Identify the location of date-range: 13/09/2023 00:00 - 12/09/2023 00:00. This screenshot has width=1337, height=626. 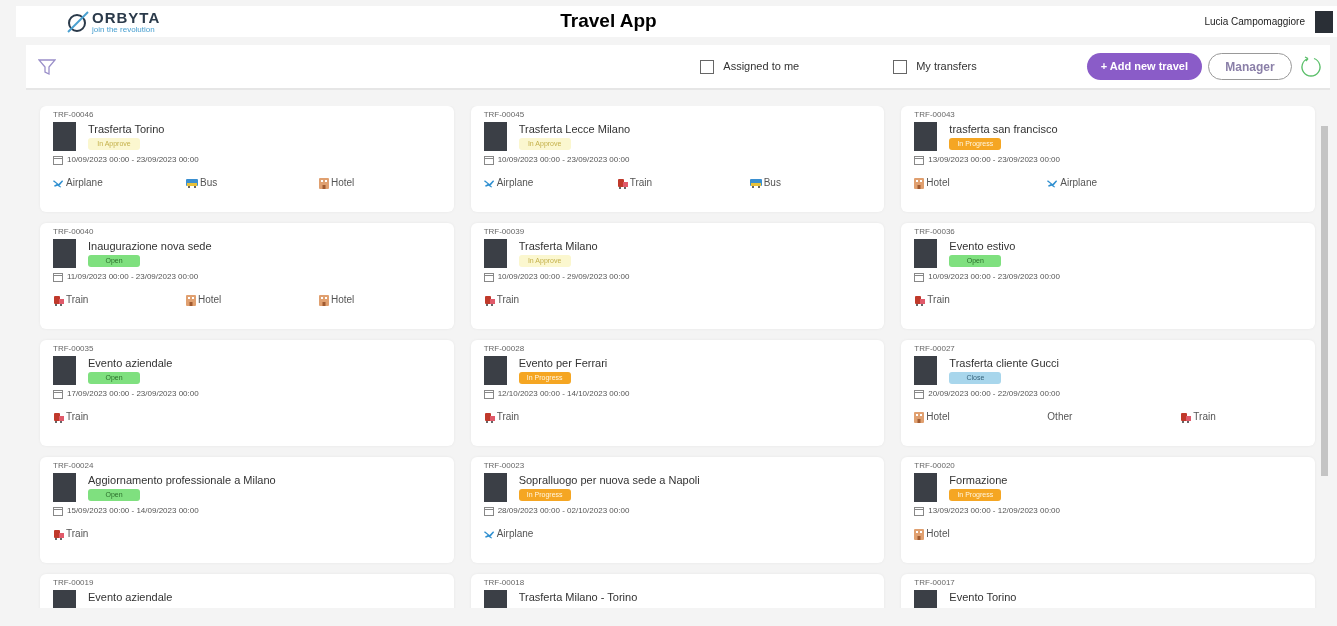
(994, 511).